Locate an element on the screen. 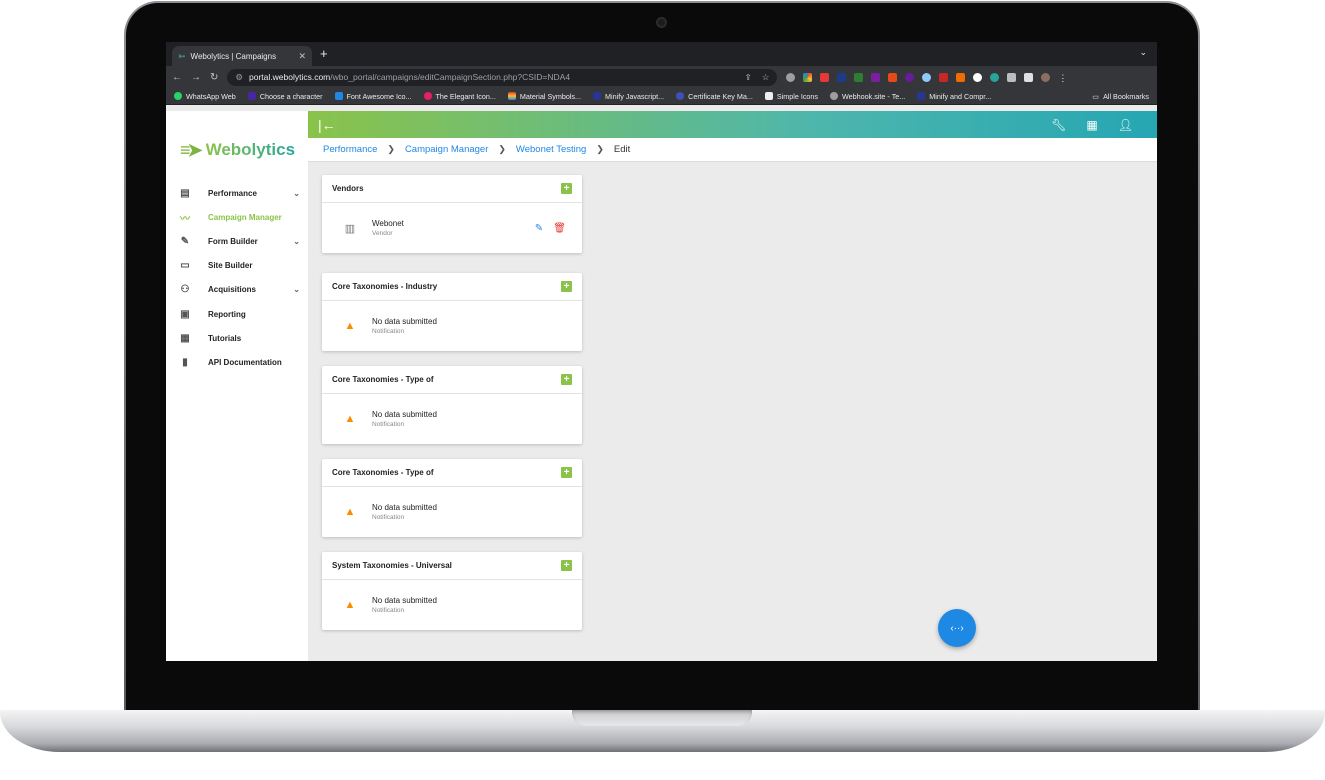 This screenshot has width=1325, height=780. logo: ≡➤ Webolytics is located at coordinates (237, 140).